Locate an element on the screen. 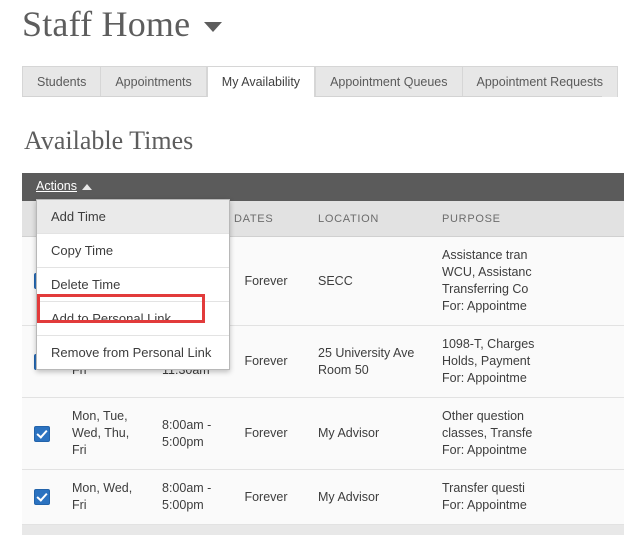 The height and width of the screenshot is (535, 624). table-toolbar: Actions is located at coordinates (323, 187).